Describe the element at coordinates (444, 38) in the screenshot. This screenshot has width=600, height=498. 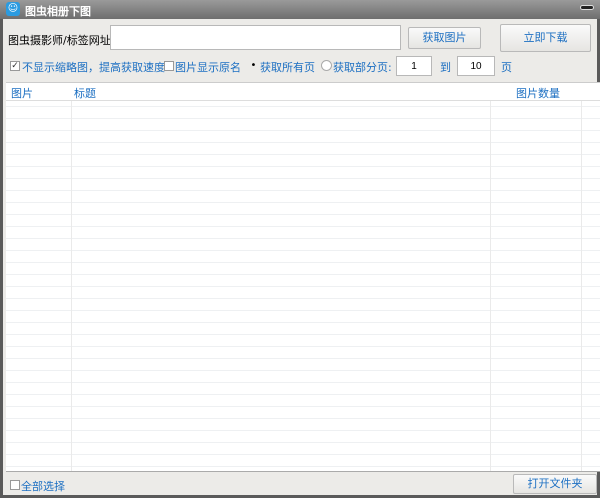
I see `fetch-images-button: 获取图片` at that location.